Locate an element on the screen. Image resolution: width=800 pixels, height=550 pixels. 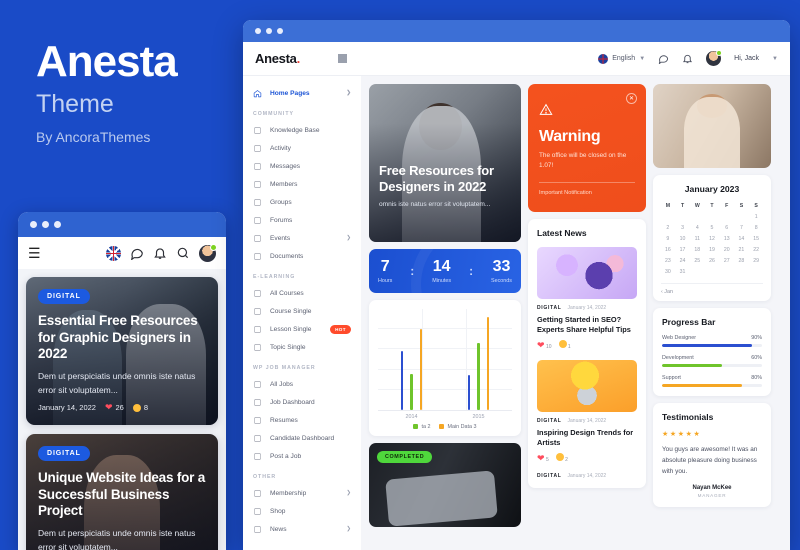
sidebar-item-resumes: Resumes is located at coordinates (302, 420).